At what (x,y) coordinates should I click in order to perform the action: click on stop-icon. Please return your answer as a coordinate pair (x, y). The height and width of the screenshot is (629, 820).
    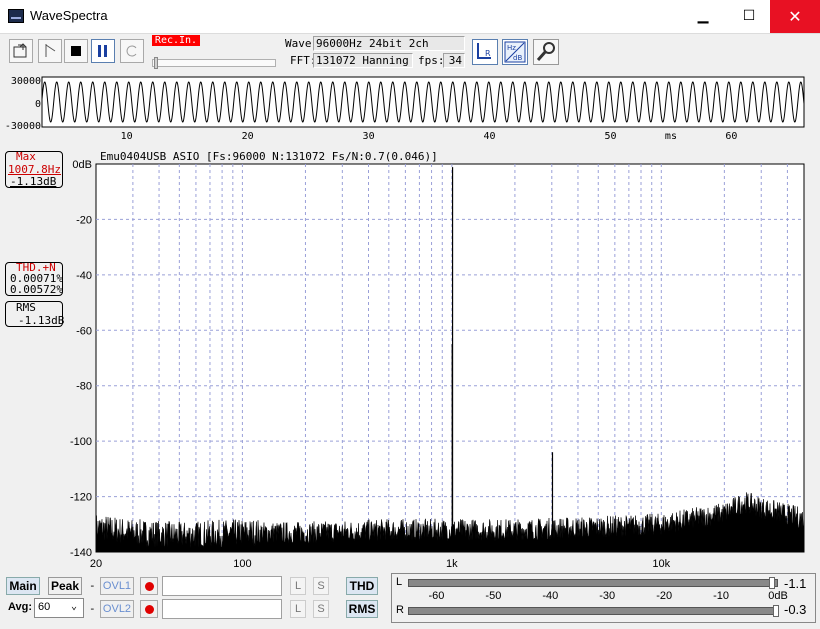
    Looking at the image, I should click on (76, 51).